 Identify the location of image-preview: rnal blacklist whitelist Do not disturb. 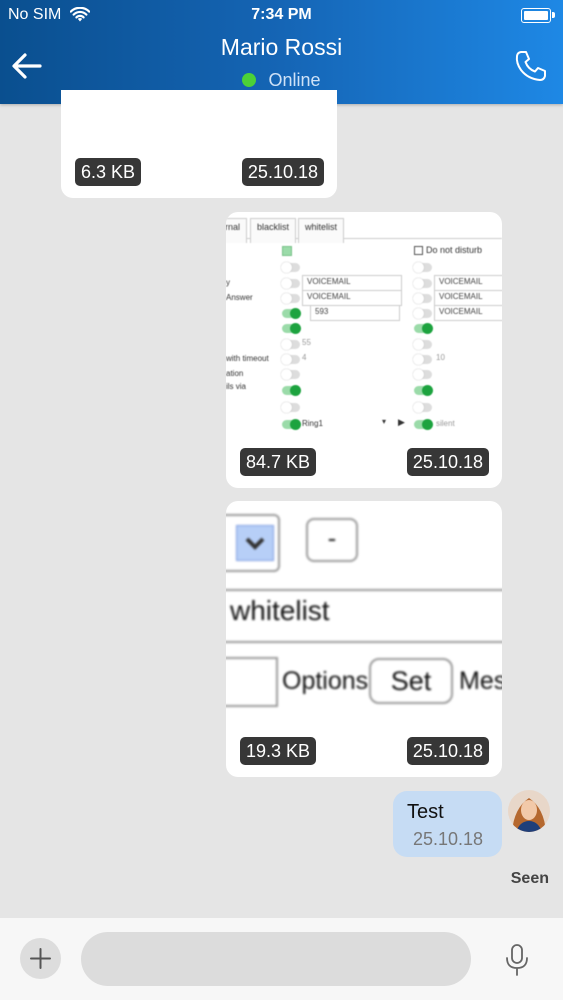
(364, 350).